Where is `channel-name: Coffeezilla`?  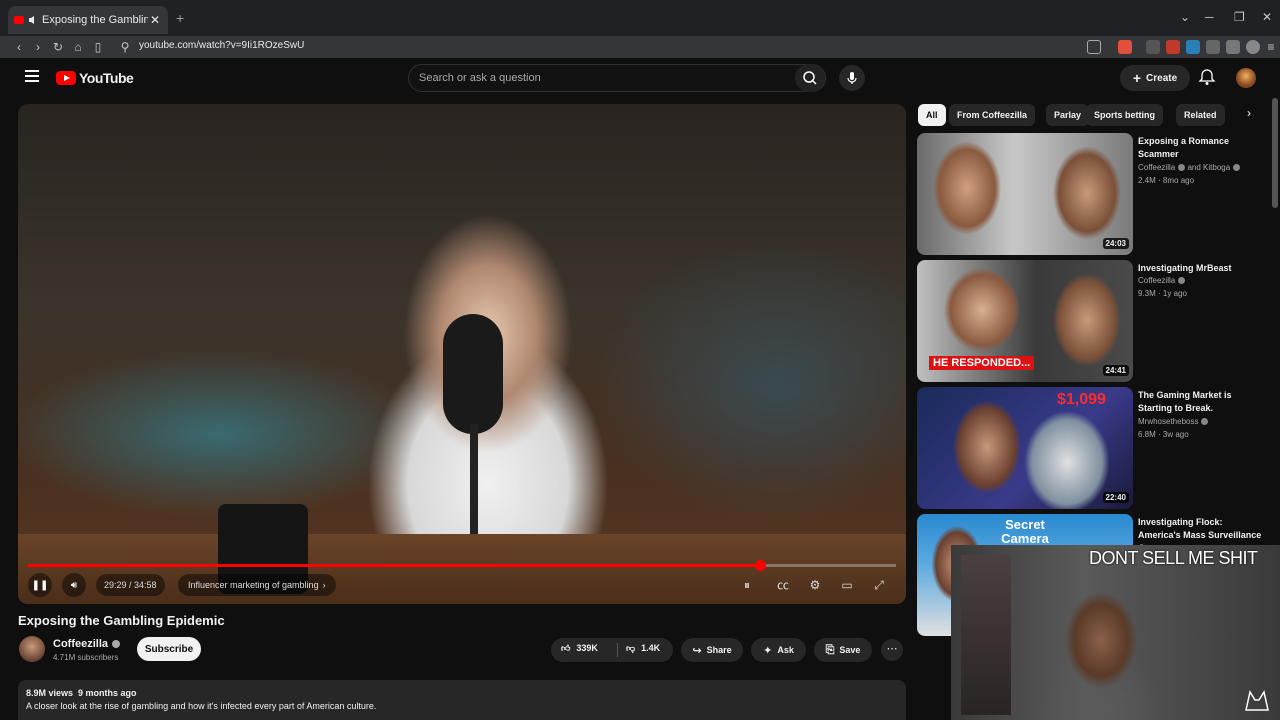
channel-name: Coffeezilla is located at coordinates (87, 644).